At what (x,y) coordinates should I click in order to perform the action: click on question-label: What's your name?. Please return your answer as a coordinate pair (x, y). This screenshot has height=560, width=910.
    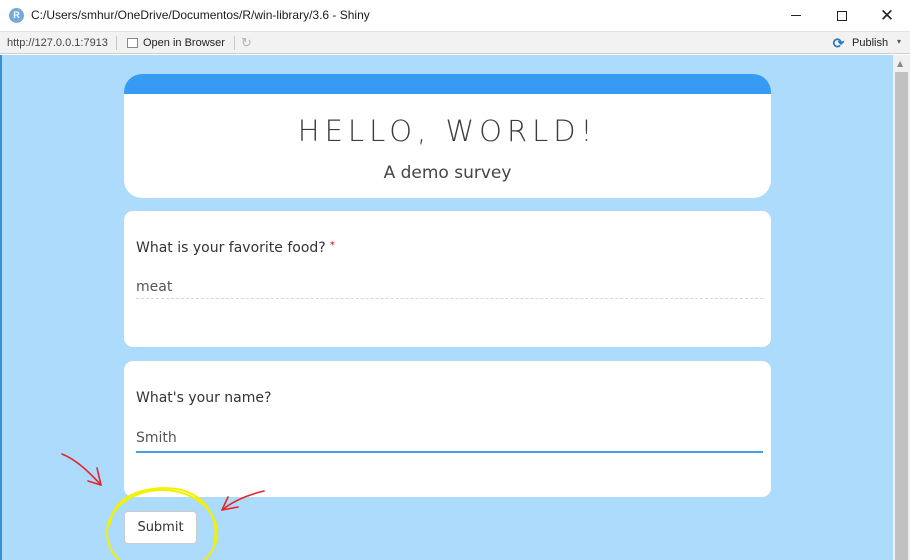
    Looking at the image, I should click on (204, 398).